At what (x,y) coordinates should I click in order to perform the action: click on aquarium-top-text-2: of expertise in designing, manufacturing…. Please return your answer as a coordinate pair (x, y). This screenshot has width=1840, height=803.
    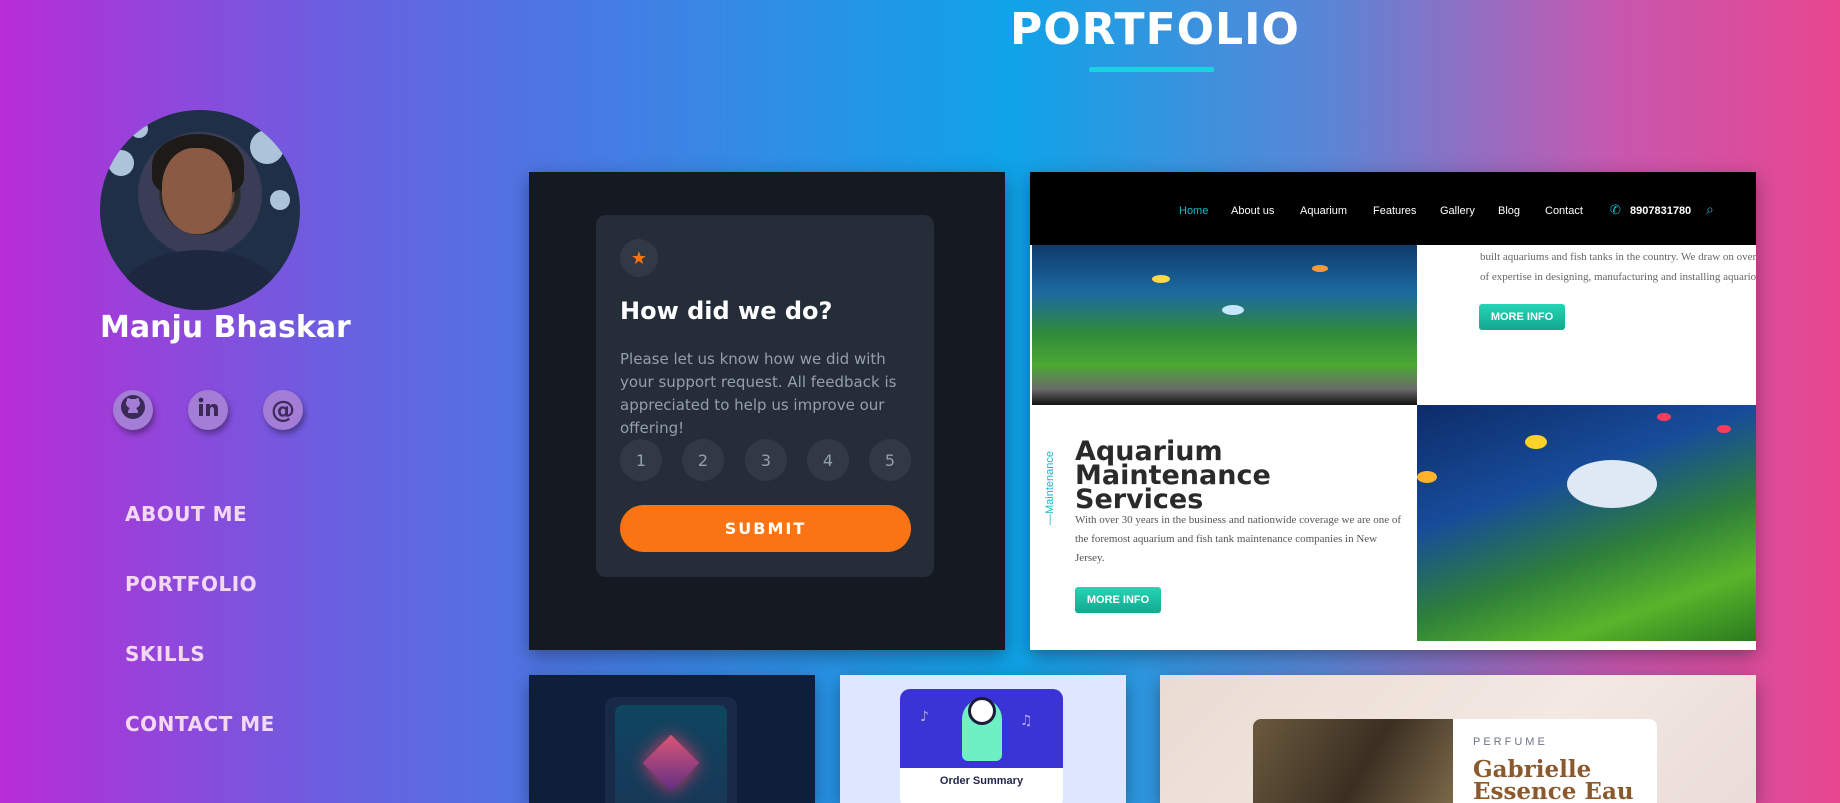
    Looking at the image, I should click on (1618, 277).